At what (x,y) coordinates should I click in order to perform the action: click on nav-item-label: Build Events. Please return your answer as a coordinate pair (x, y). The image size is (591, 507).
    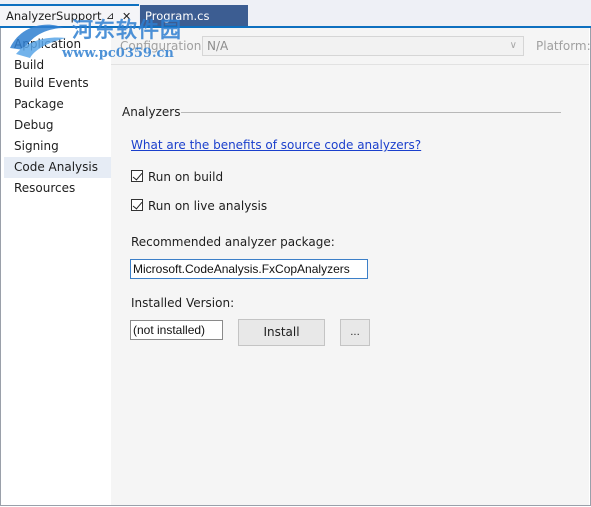
    Looking at the image, I should click on (51, 83).